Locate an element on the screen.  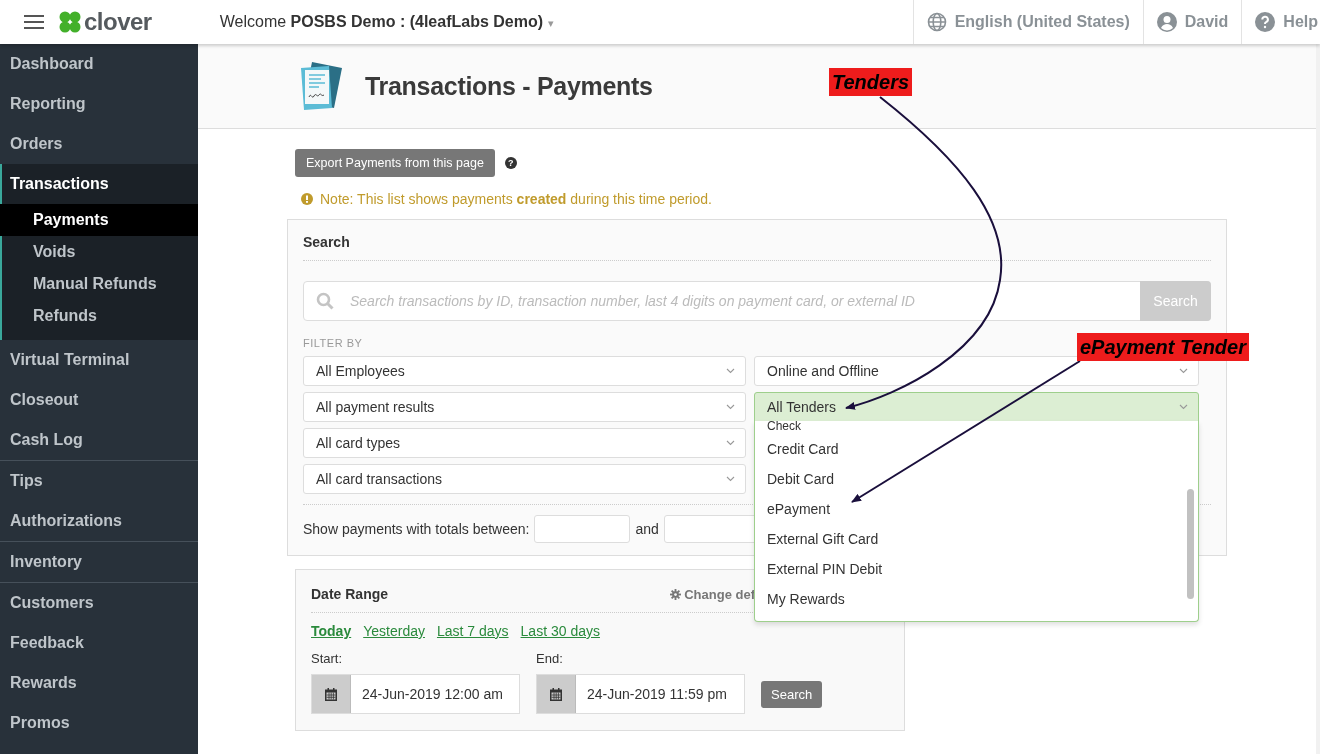
start-date-field: 24-Jun-2019 12:00 am is located at coordinates (415, 694).